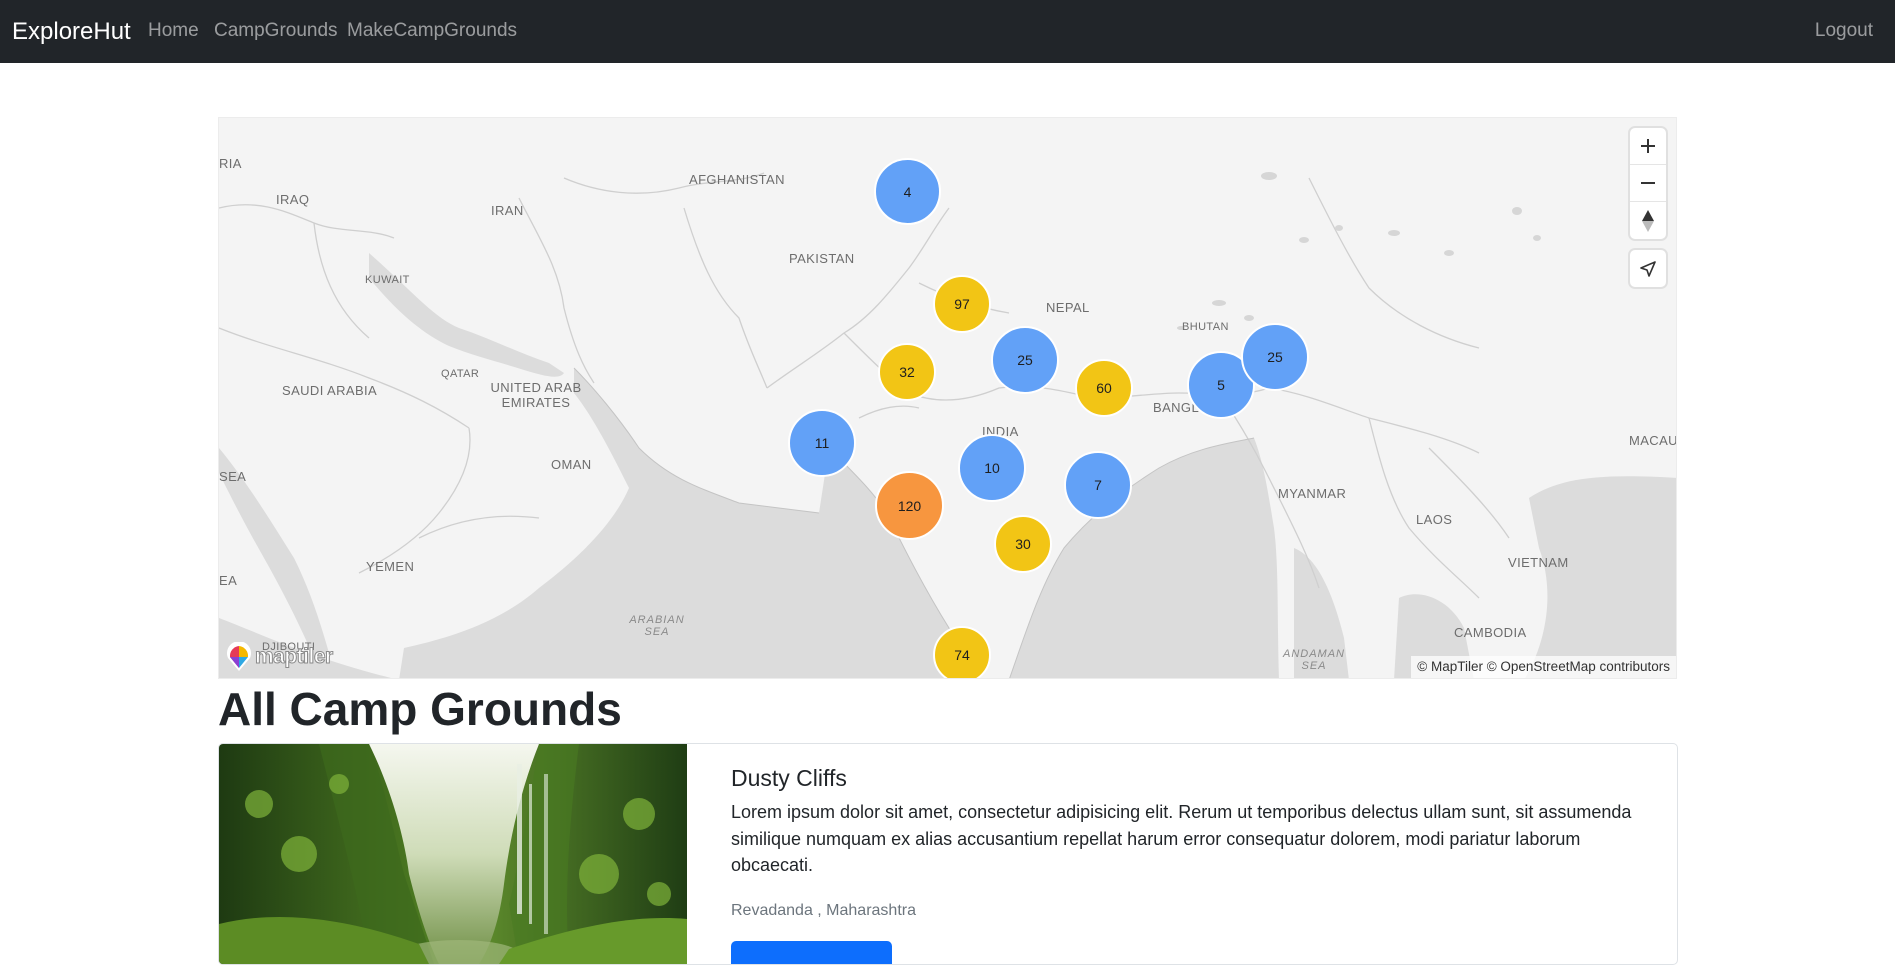  Describe the element at coordinates (962, 652) in the screenshot. I see `cluster-marker: 74` at that location.